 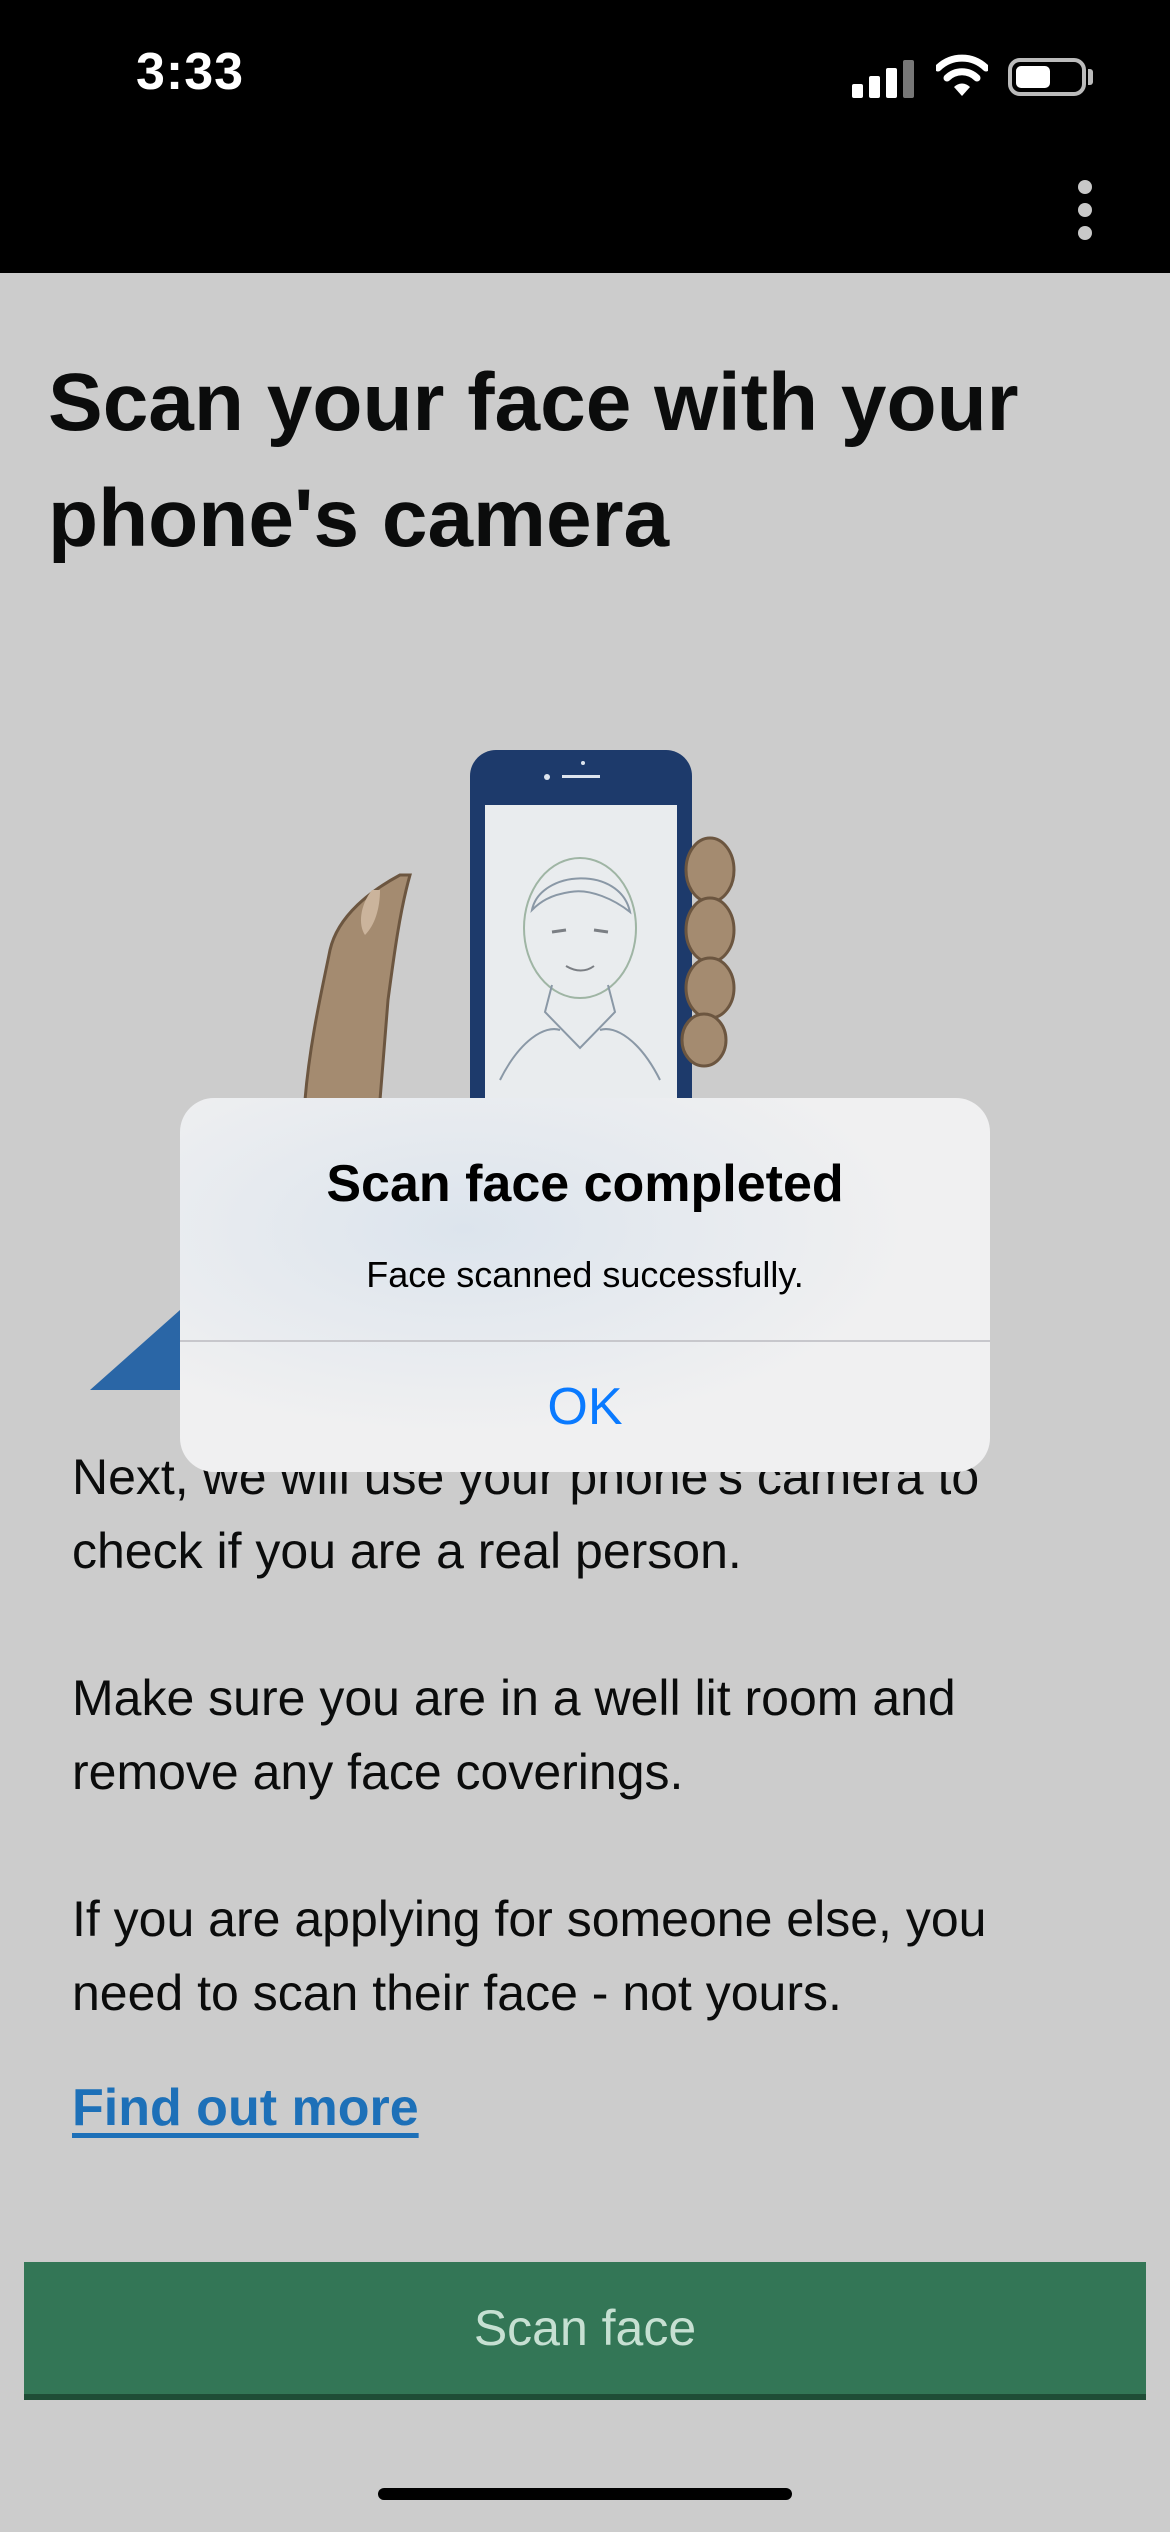 I want to click on more-options-icon, so click(x=1085, y=210).